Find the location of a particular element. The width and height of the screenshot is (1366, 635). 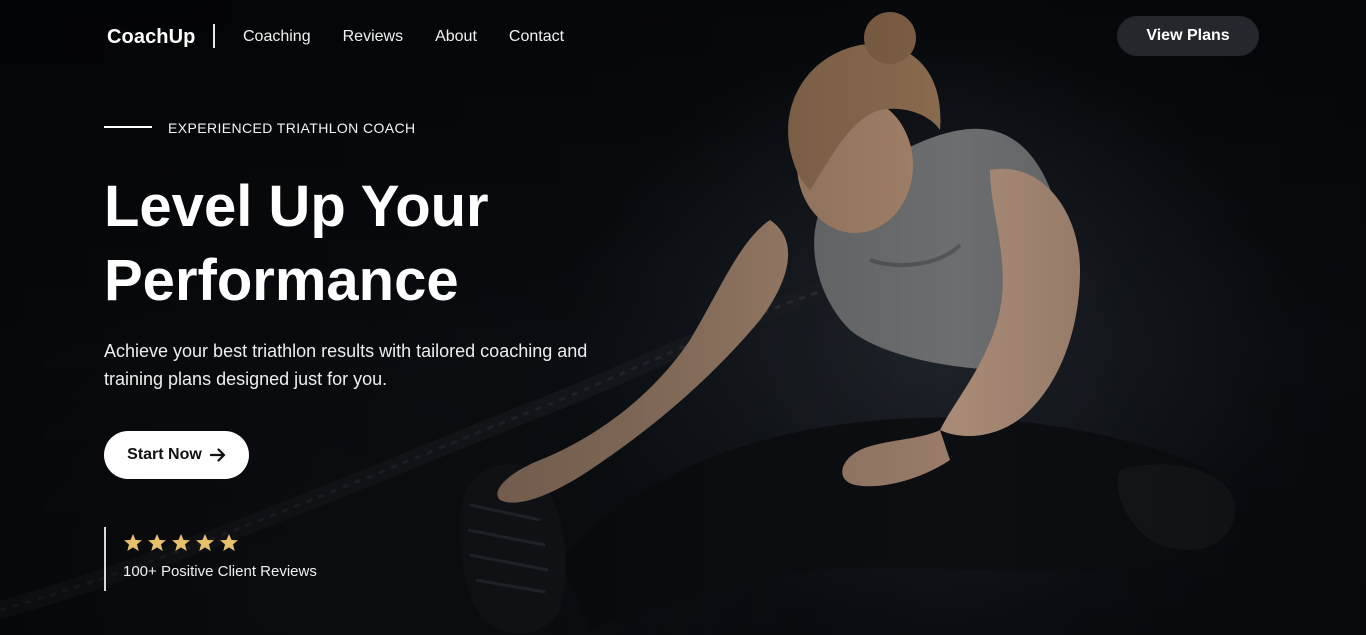

logo-divider is located at coordinates (214, 36).